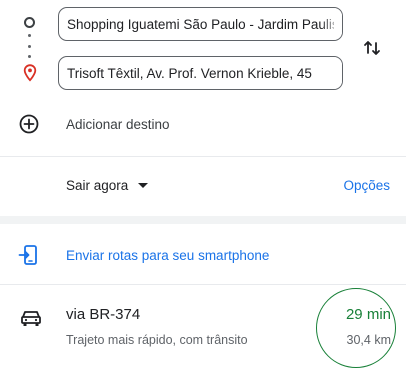  I want to click on destination-input, so click(200, 73).